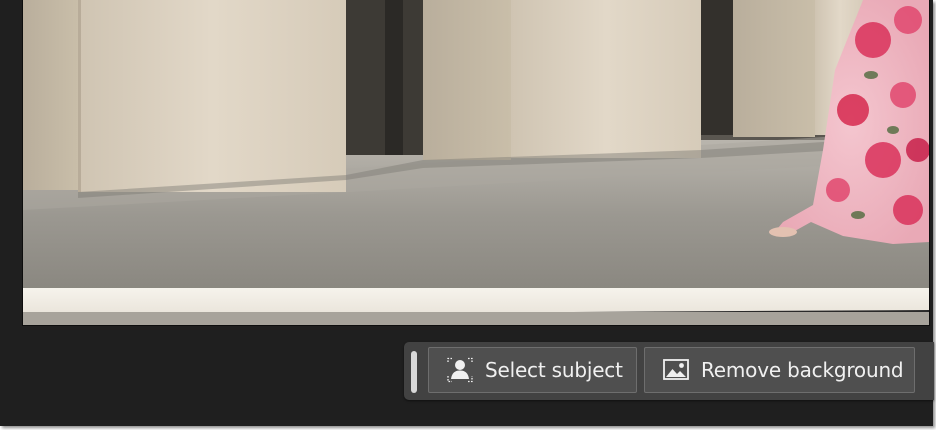  Describe the element at coordinates (414, 372) in the screenshot. I see `taskbar-drag-handle` at that location.